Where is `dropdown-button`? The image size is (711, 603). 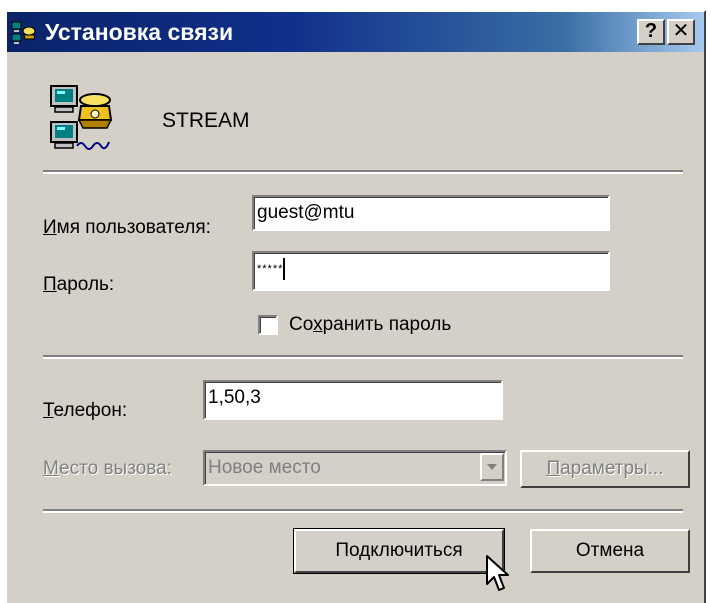 dropdown-button is located at coordinates (492, 467).